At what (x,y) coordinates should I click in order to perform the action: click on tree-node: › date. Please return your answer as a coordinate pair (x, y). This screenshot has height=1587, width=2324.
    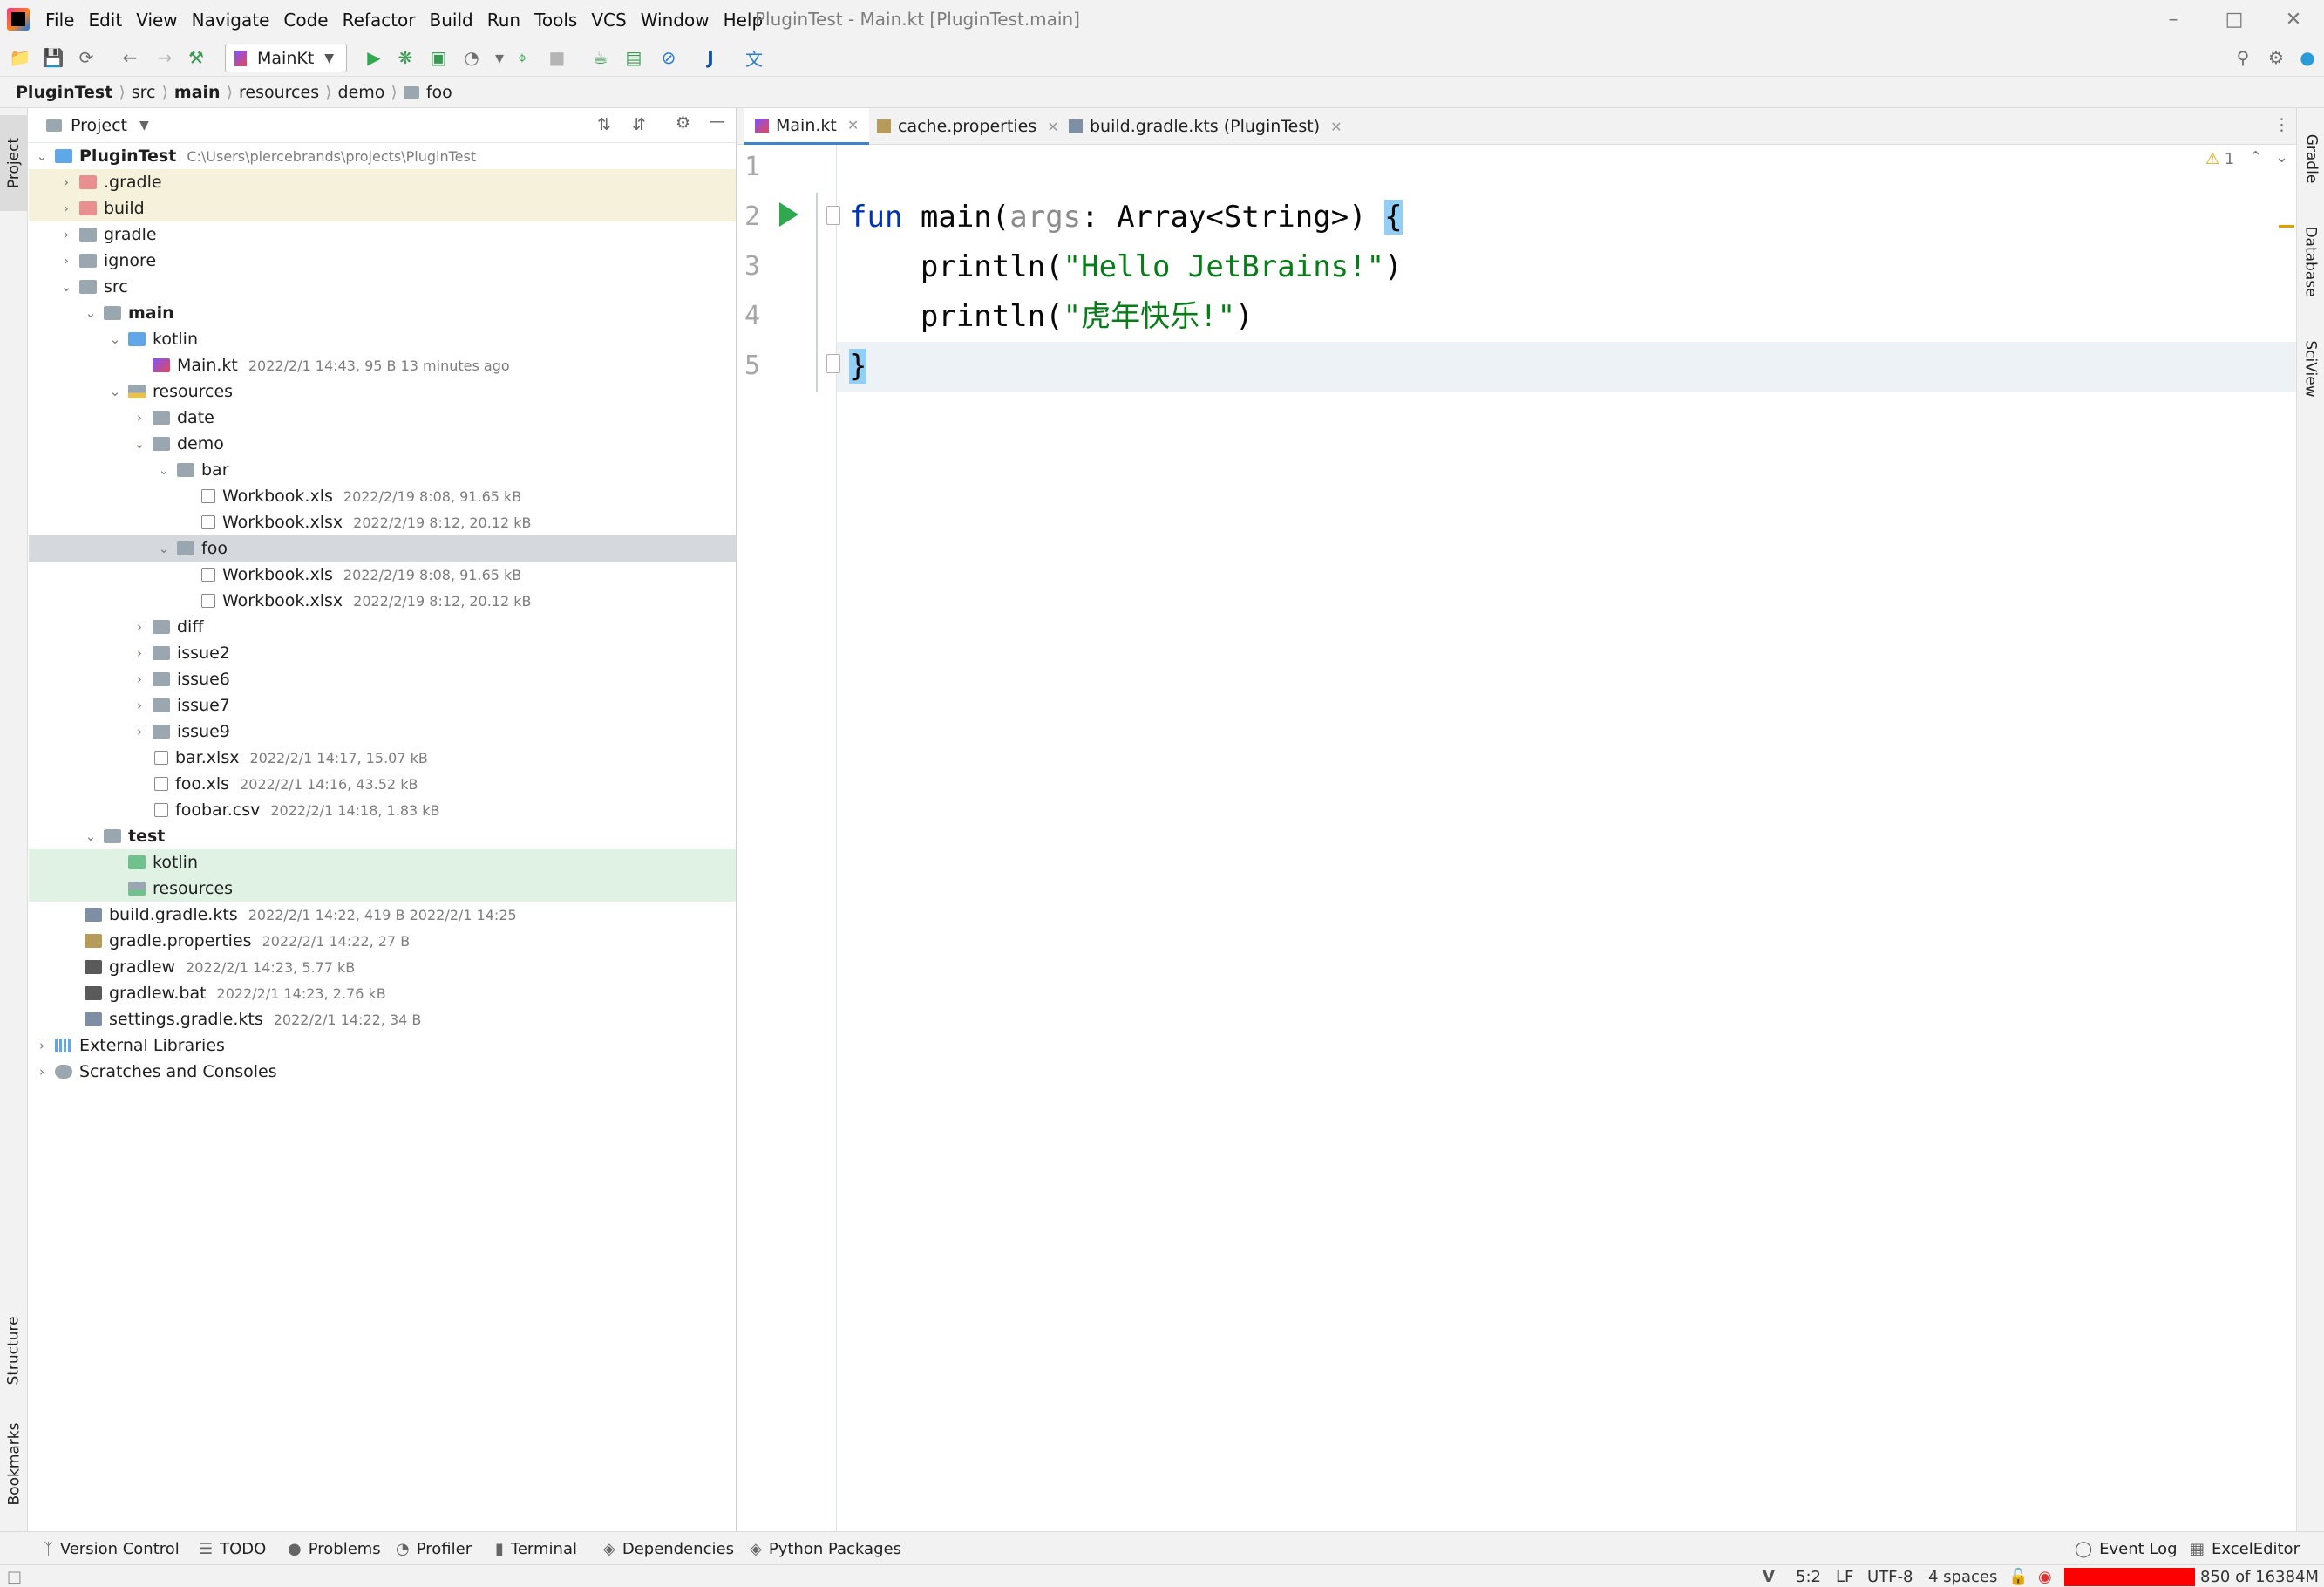
    Looking at the image, I should click on (382, 418).